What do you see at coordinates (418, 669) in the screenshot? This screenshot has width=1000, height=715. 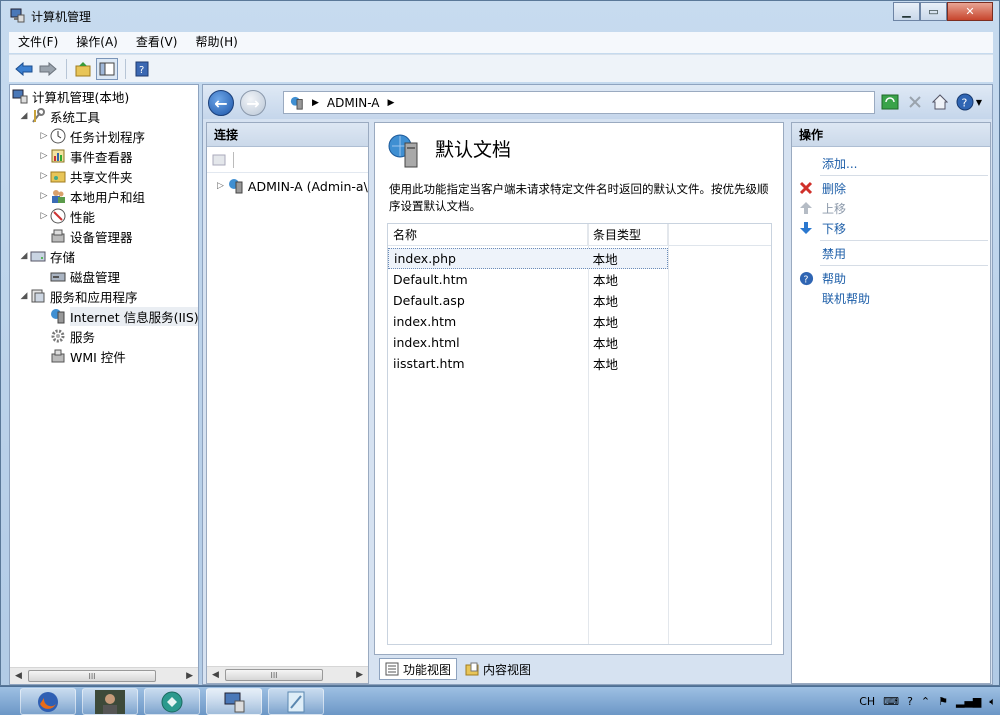 I see `tab-features-view: 功能视图` at bounding box center [418, 669].